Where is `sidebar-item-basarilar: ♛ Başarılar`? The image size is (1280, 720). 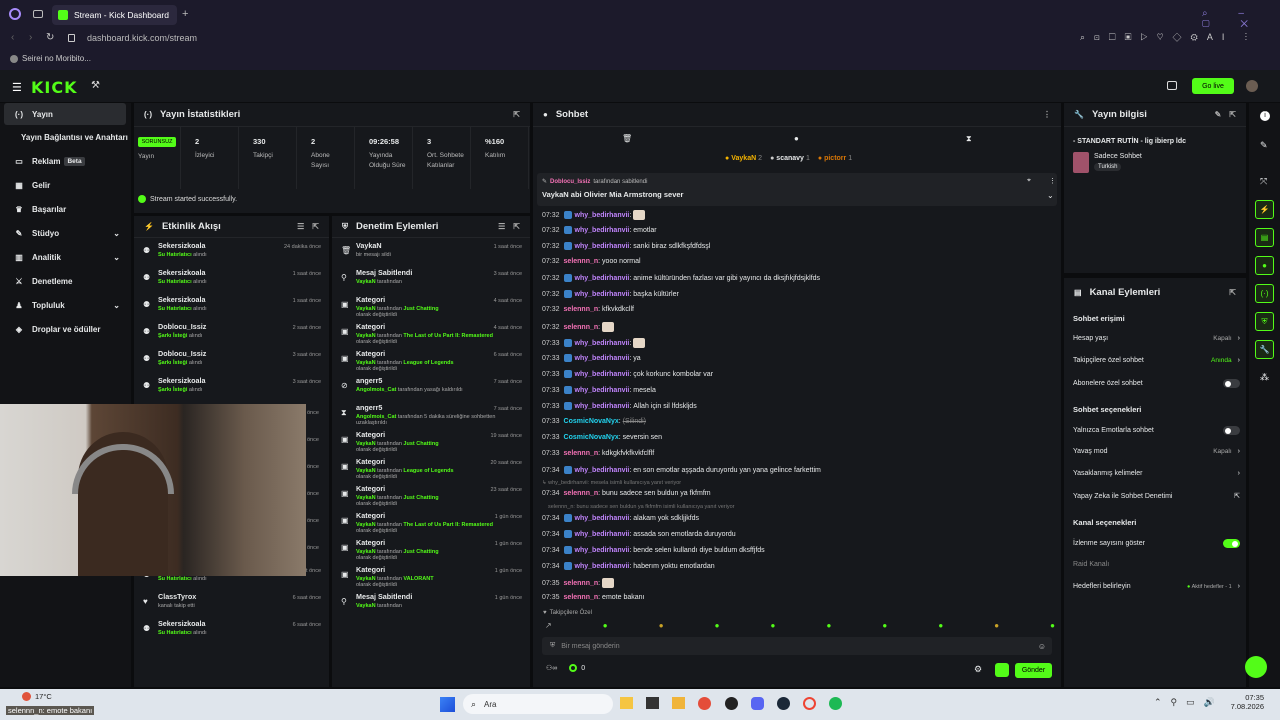 sidebar-item-basarilar: ♛ Başarılar is located at coordinates (65, 209).